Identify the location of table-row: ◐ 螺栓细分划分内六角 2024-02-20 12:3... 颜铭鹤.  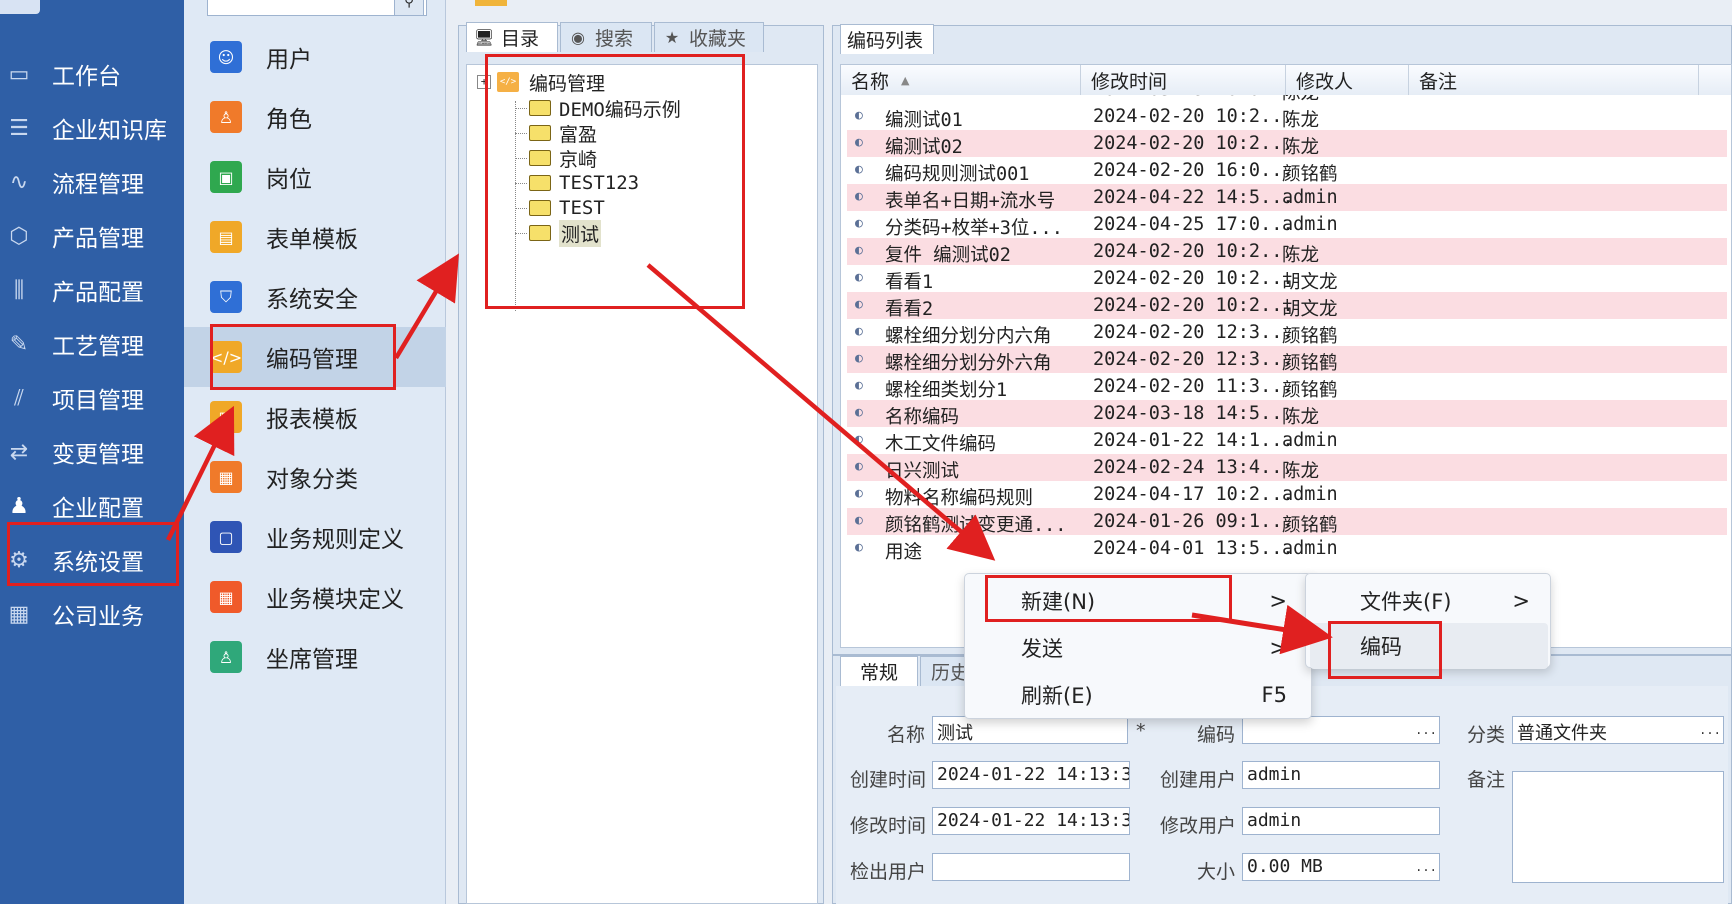
(1287, 333).